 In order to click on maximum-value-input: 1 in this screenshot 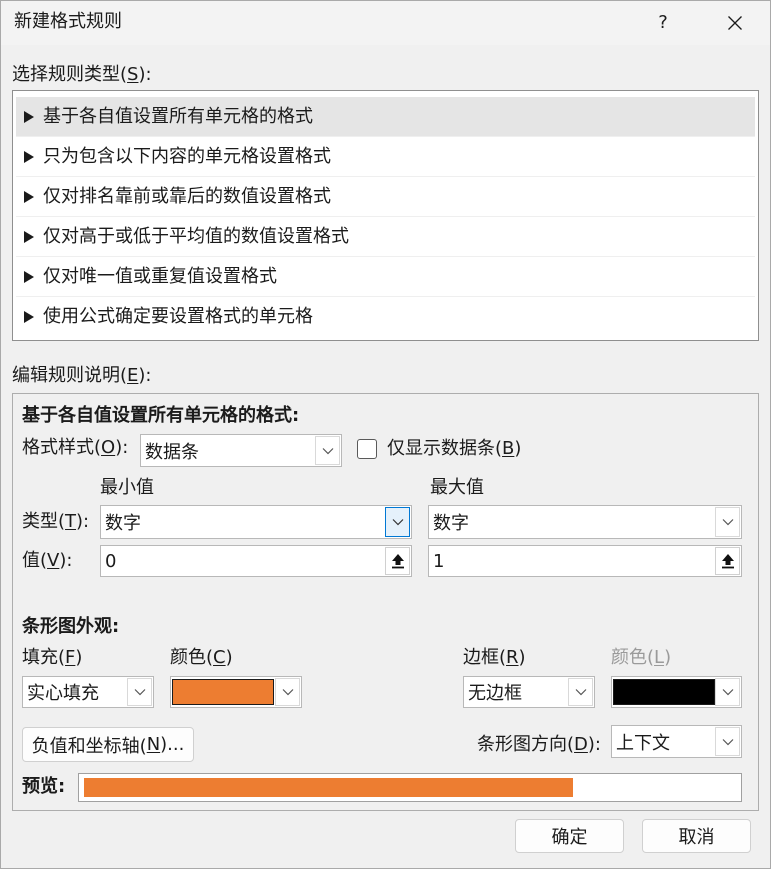, I will do `click(585, 561)`.